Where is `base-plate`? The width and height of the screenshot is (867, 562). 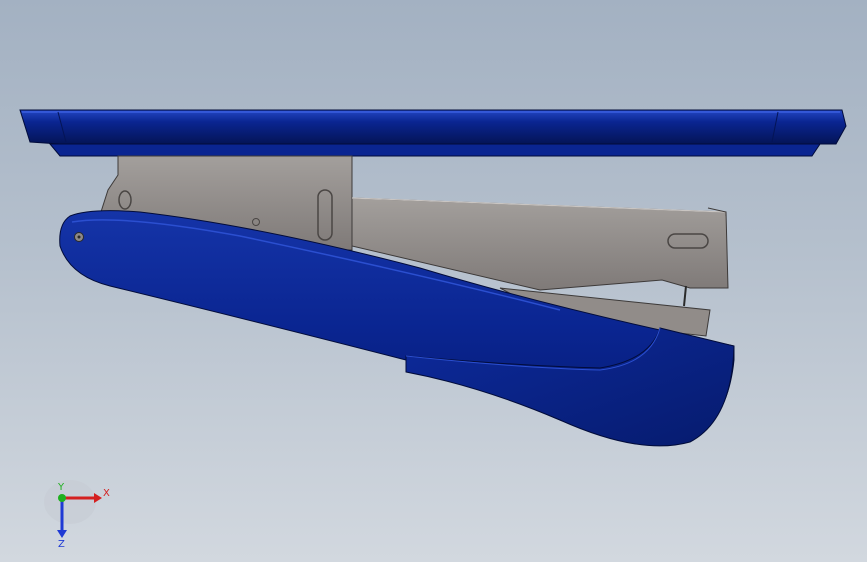
base-plate is located at coordinates (433, 133).